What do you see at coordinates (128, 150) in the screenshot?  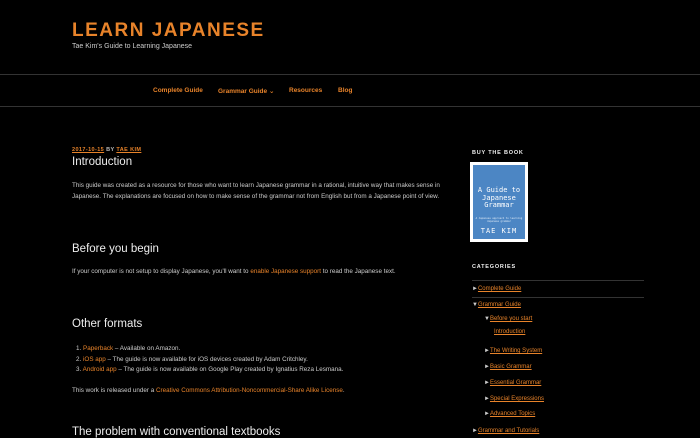 I see `post-author: TAE KIM` at bounding box center [128, 150].